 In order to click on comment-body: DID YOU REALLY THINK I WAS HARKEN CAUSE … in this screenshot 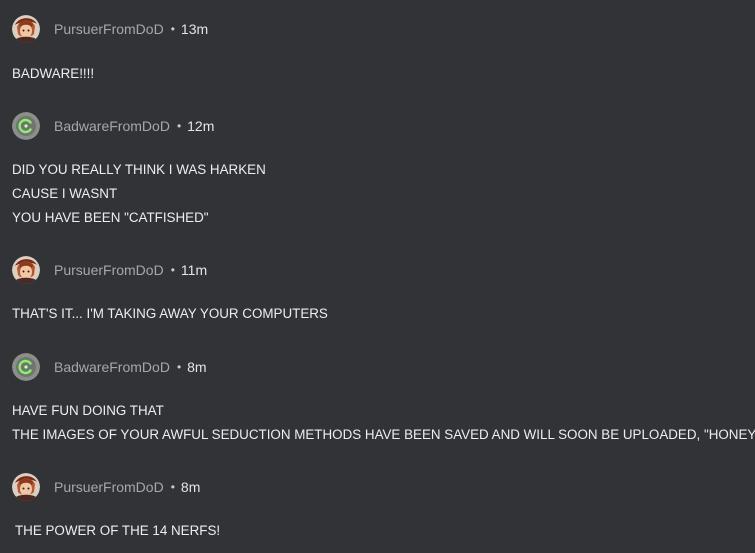, I will do `click(382, 194)`.